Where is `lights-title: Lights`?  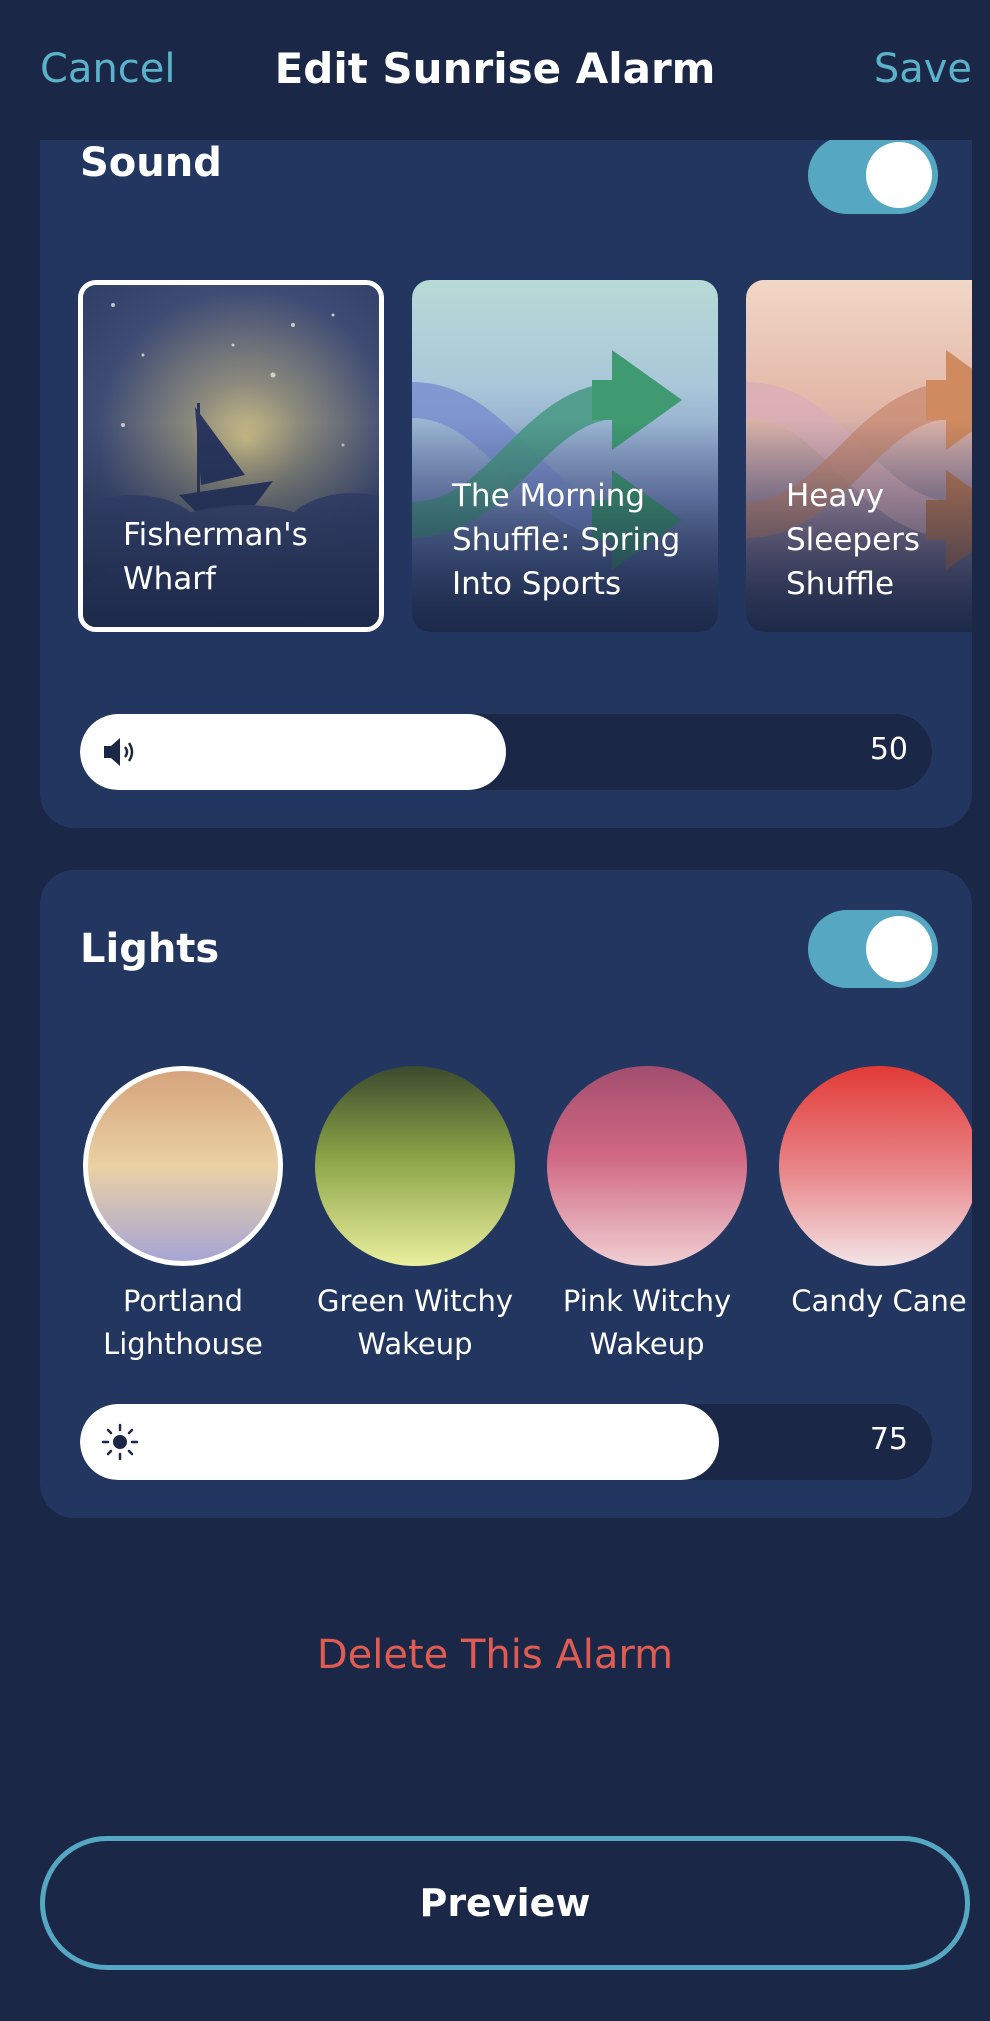
lights-title: Lights is located at coordinates (150, 949).